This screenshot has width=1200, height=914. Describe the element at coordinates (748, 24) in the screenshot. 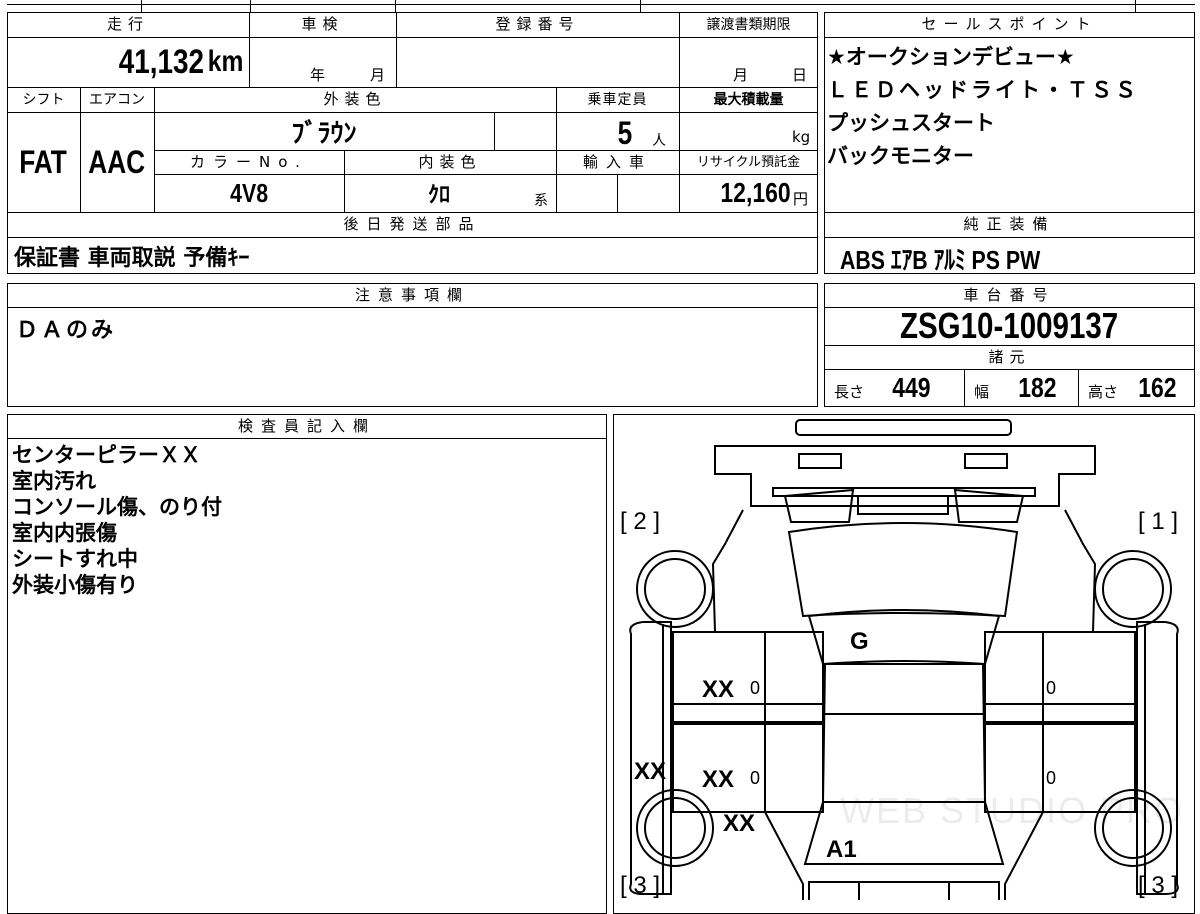

I see `transfer-deadline-label: 譲渡書類期限` at that location.